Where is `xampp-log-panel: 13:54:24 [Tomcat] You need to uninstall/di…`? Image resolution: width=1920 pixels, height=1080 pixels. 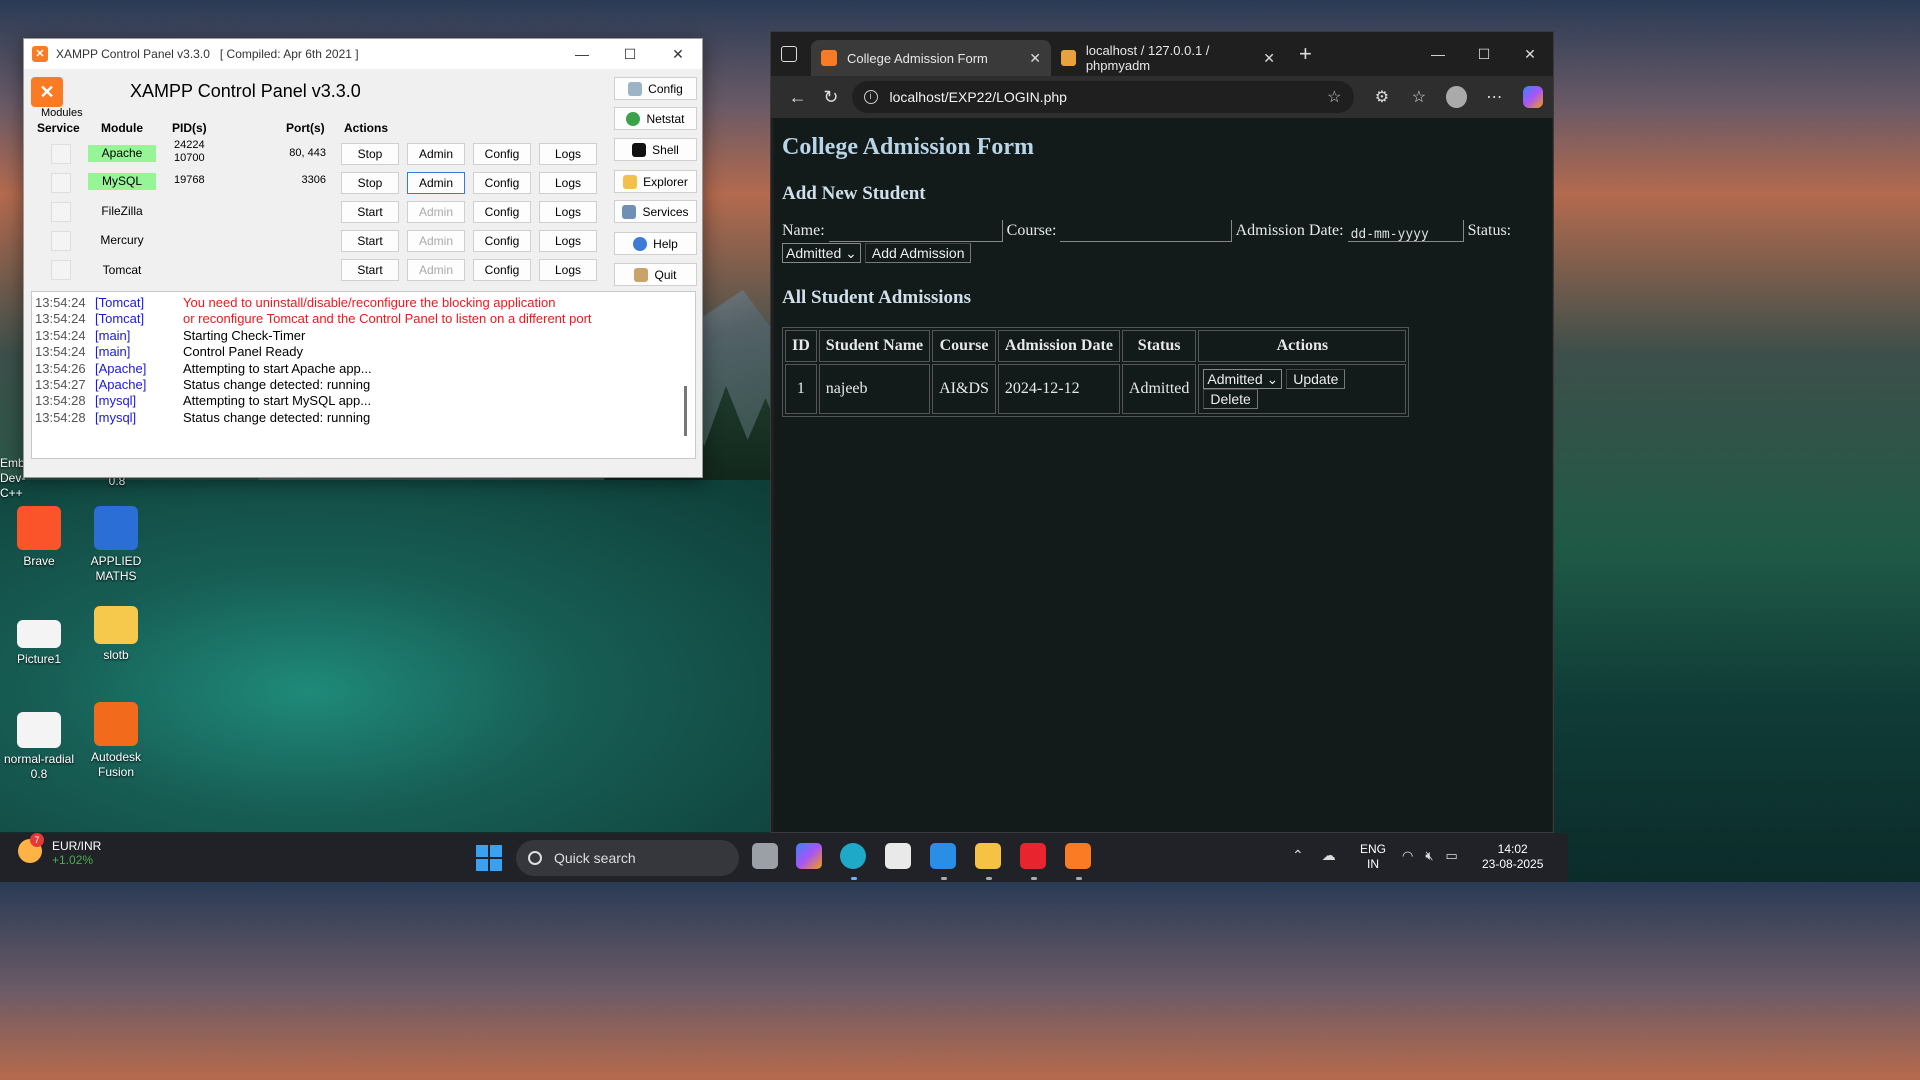
xampp-log-panel: 13:54:24 [Tomcat] You need to uninstall/di… is located at coordinates (363, 375).